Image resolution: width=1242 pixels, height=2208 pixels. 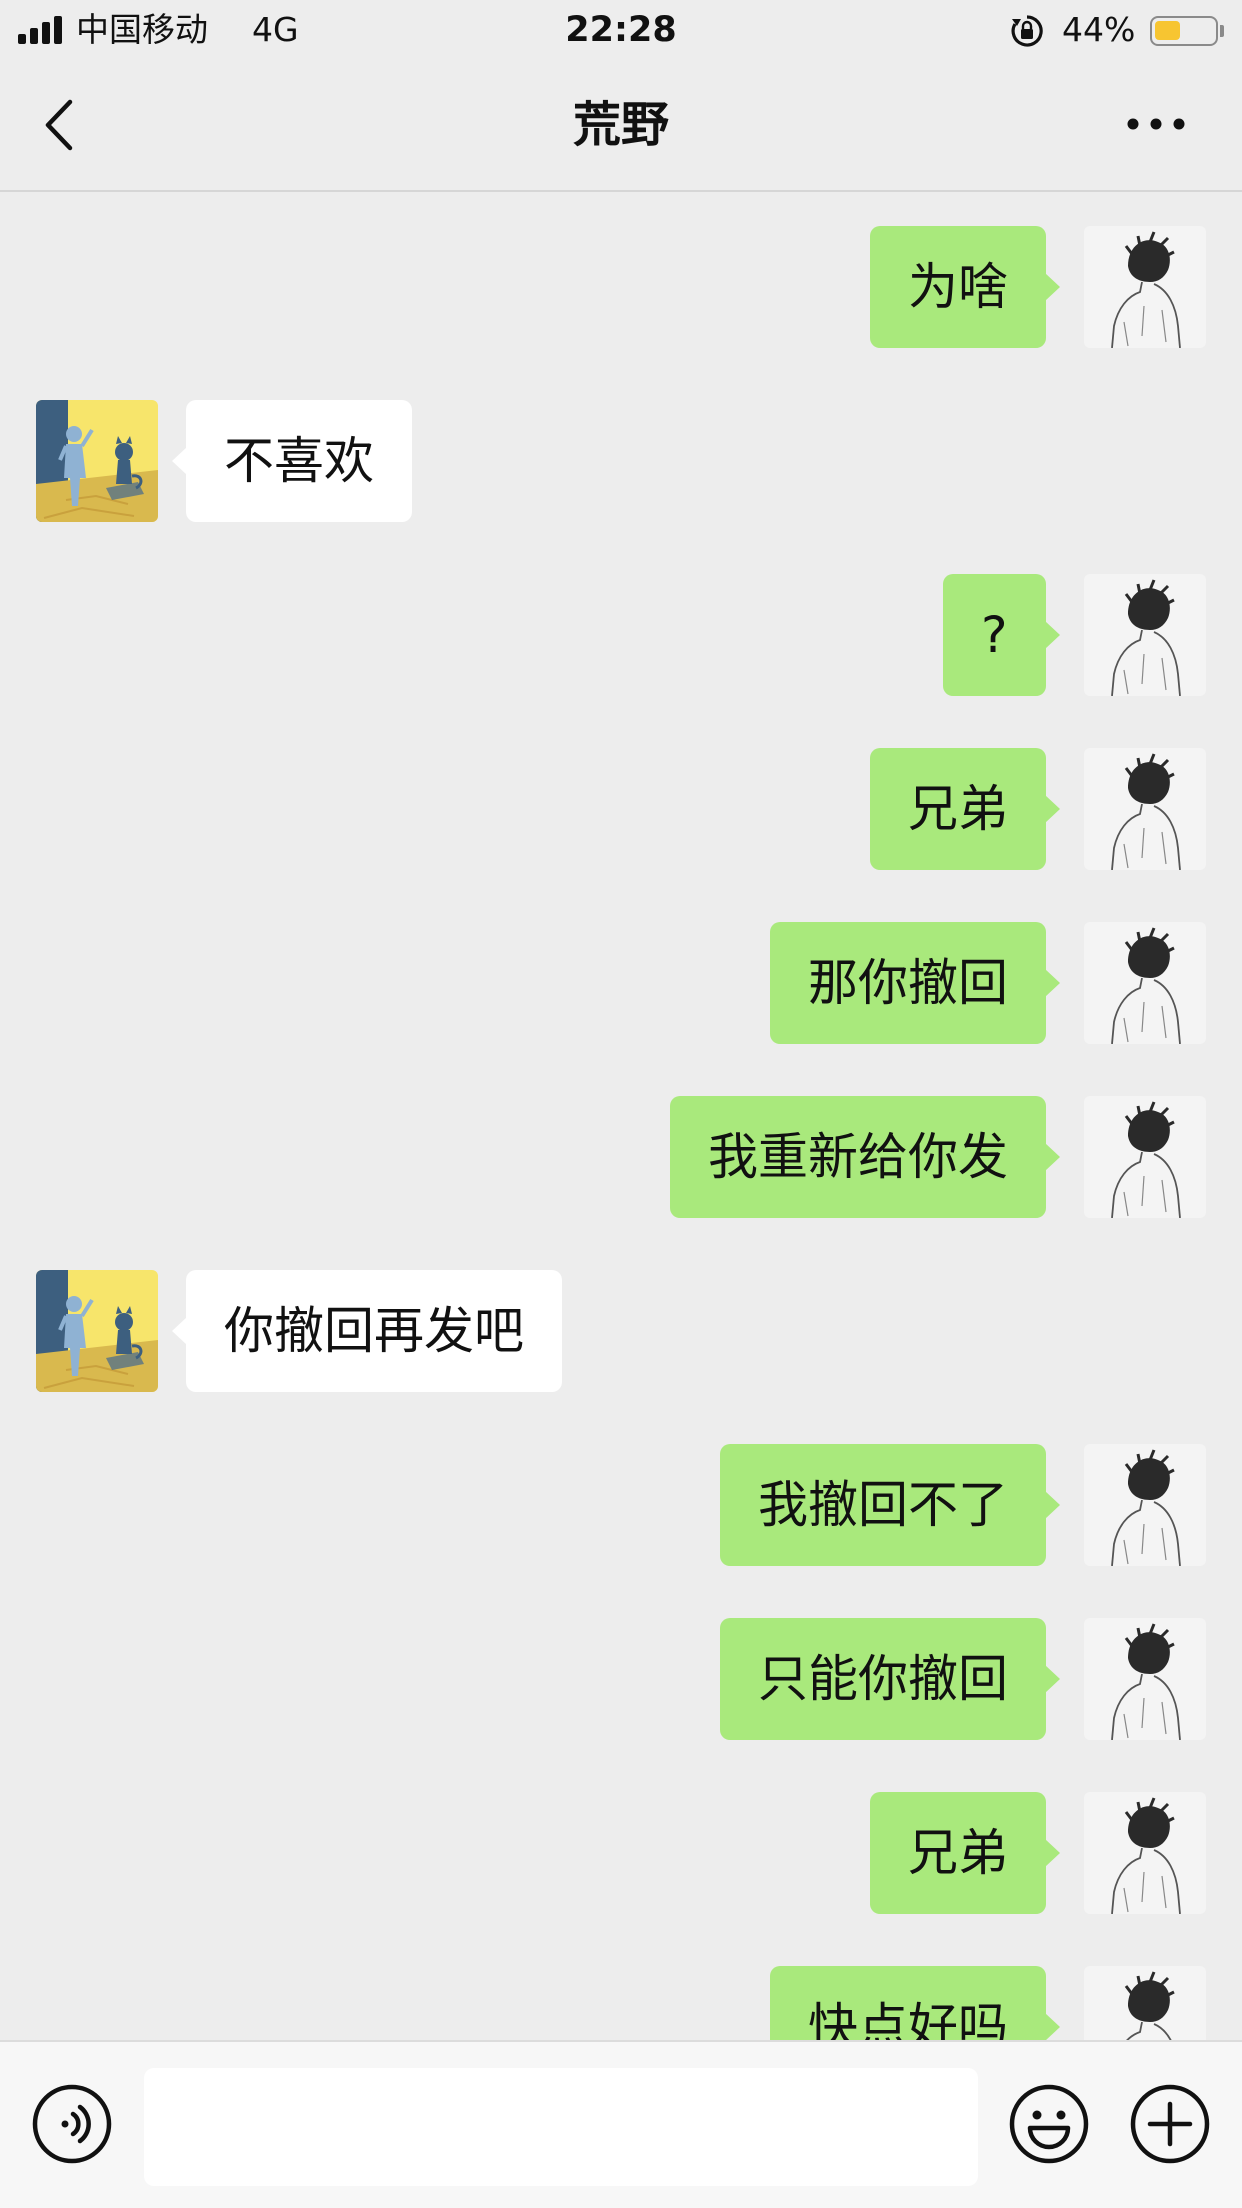 I want to click on sent-message-bubble: 我撤回不了, so click(x=890, y=1505).